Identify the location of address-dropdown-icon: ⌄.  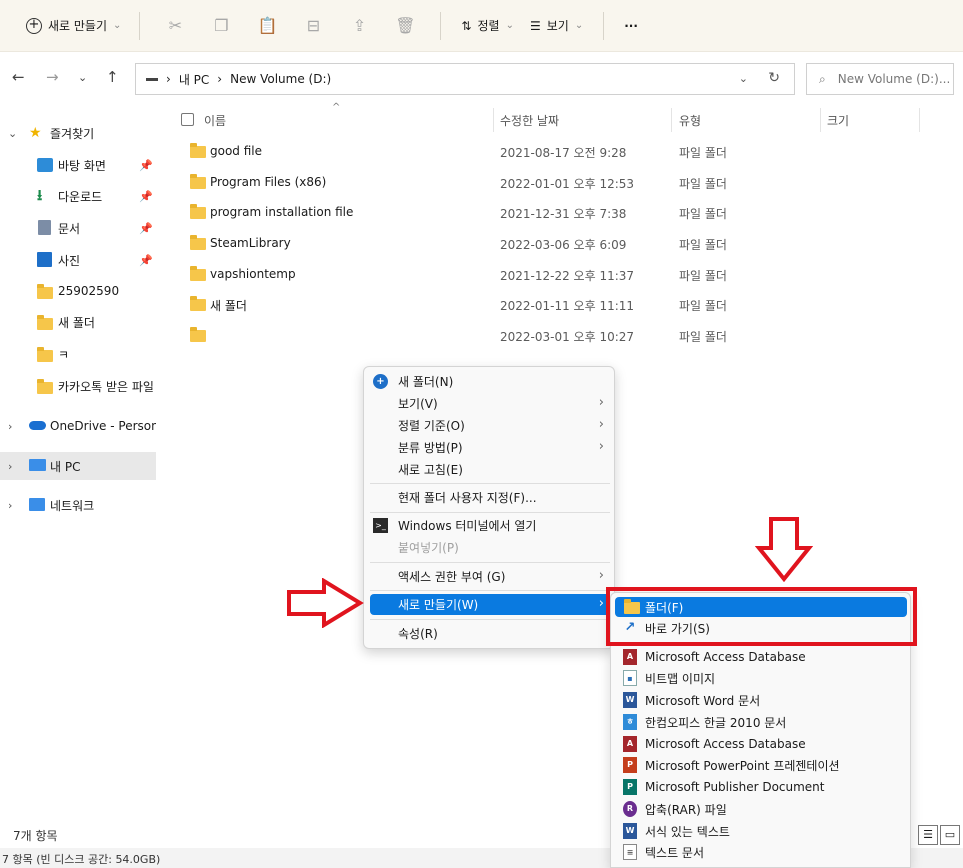
(743, 78).